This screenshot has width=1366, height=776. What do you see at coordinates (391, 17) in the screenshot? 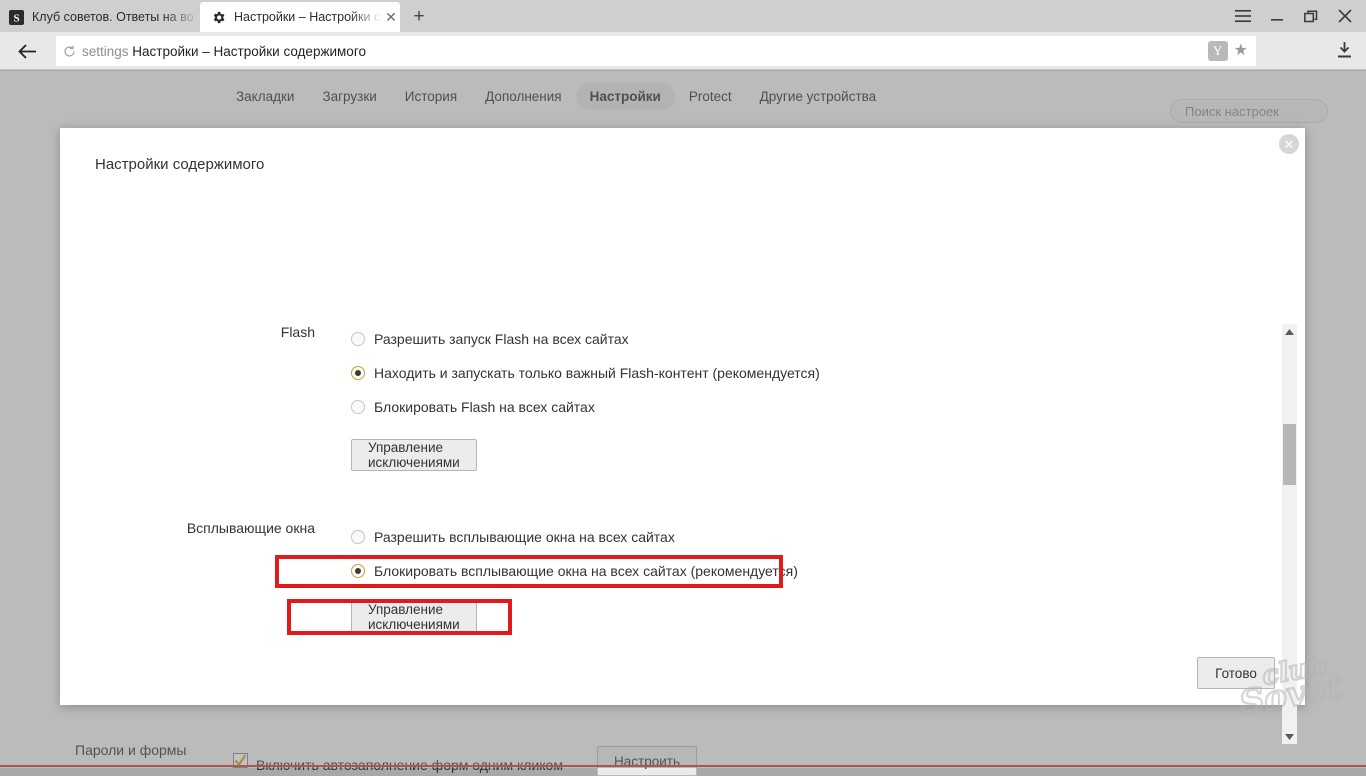
I see `tab-close-icon: ✕` at bounding box center [391, 17].